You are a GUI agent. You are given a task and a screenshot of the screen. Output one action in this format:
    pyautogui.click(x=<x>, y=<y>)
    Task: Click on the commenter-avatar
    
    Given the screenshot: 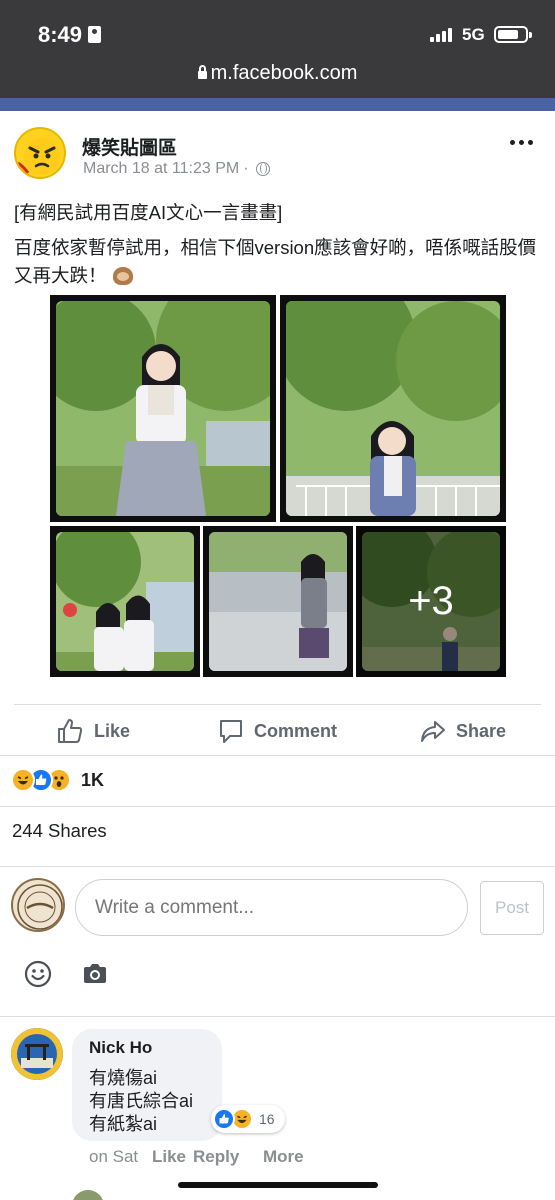 What is the action you would take?
    pyautogui.click(x=37, y=1054)
    